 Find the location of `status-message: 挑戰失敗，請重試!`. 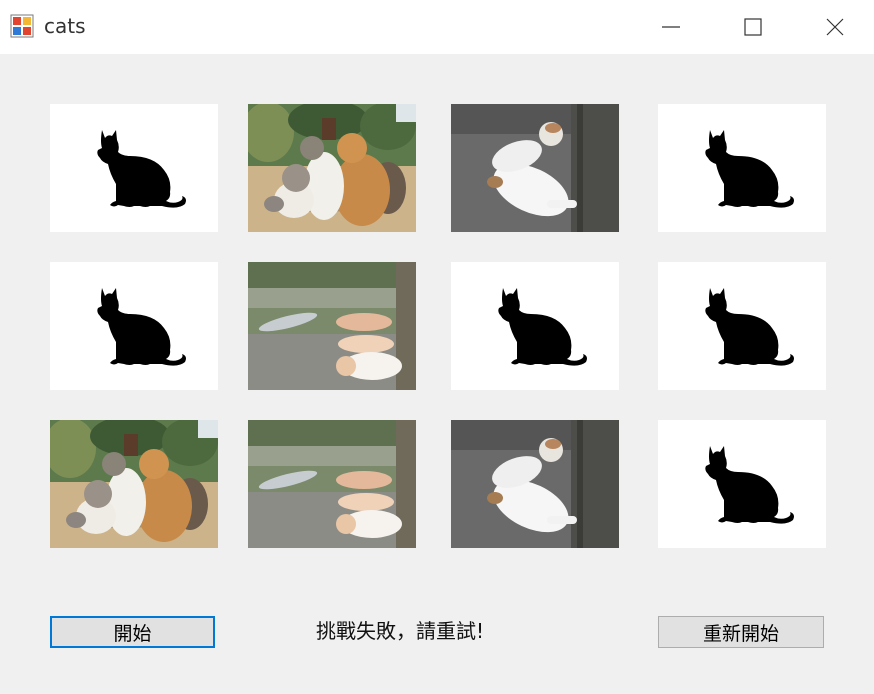

status-message: 挑戰失敗，請重試! is located at coordinates (400, 631).